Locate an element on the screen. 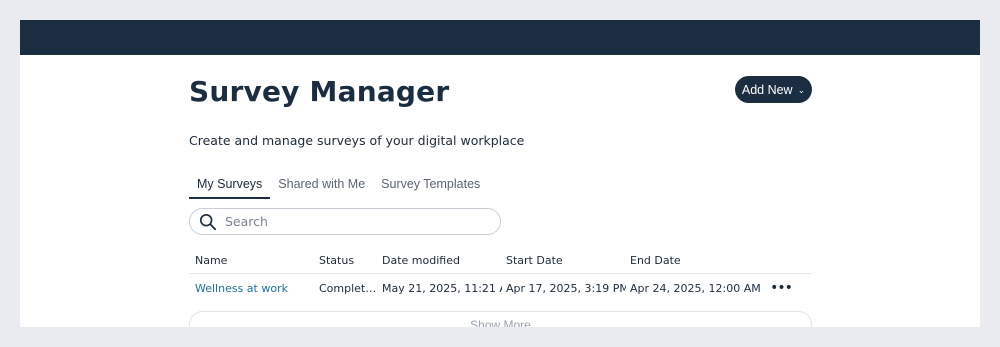  column-header-status: Status is located at coordinates (347, 260).